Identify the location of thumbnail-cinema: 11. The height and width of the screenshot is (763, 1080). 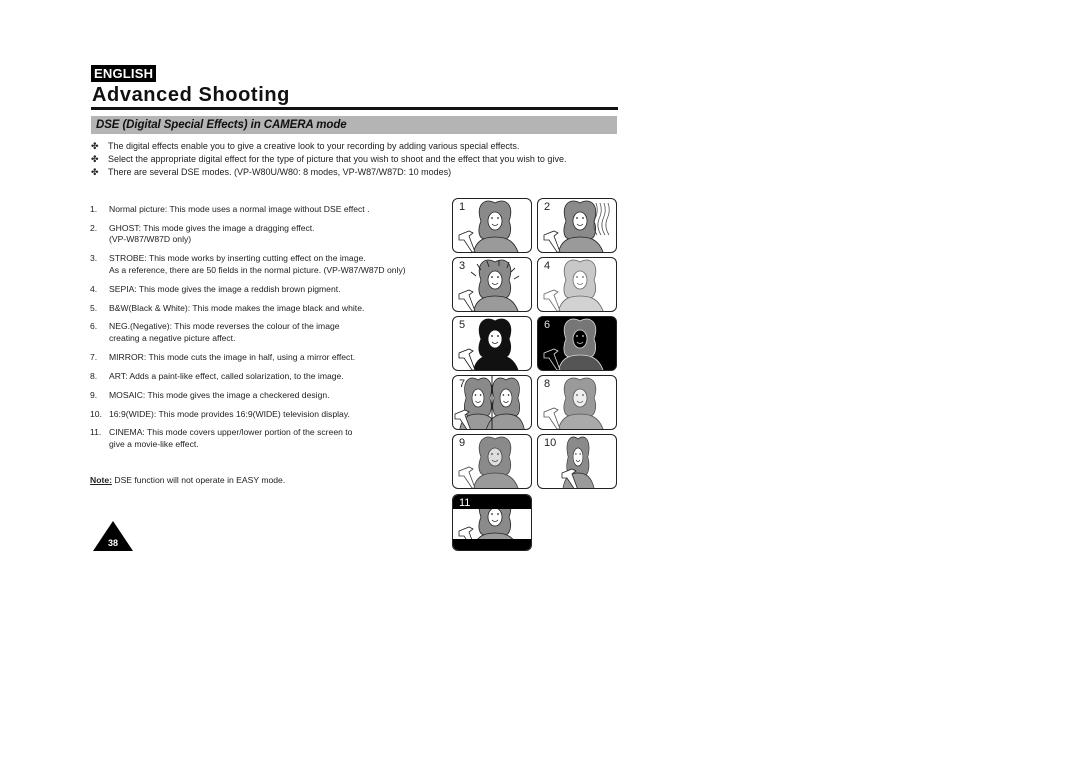
(492, 522).